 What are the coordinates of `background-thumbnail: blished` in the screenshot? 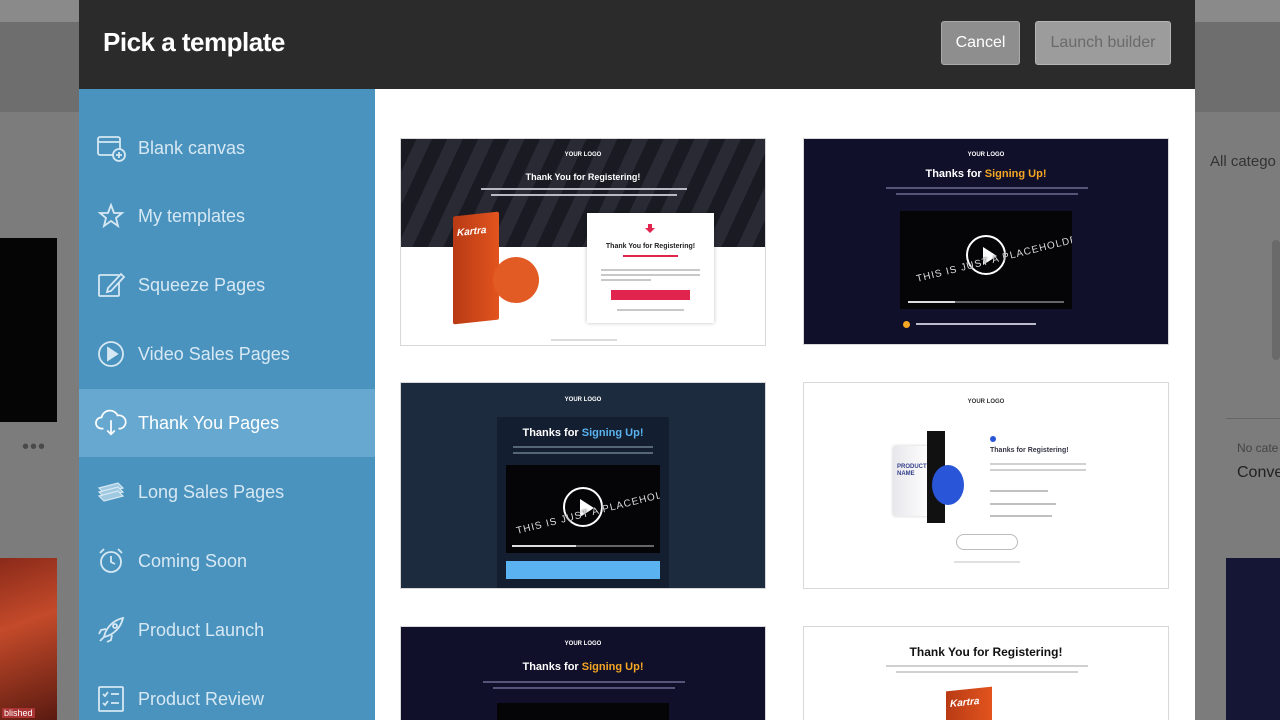 It's located at (28, 639).